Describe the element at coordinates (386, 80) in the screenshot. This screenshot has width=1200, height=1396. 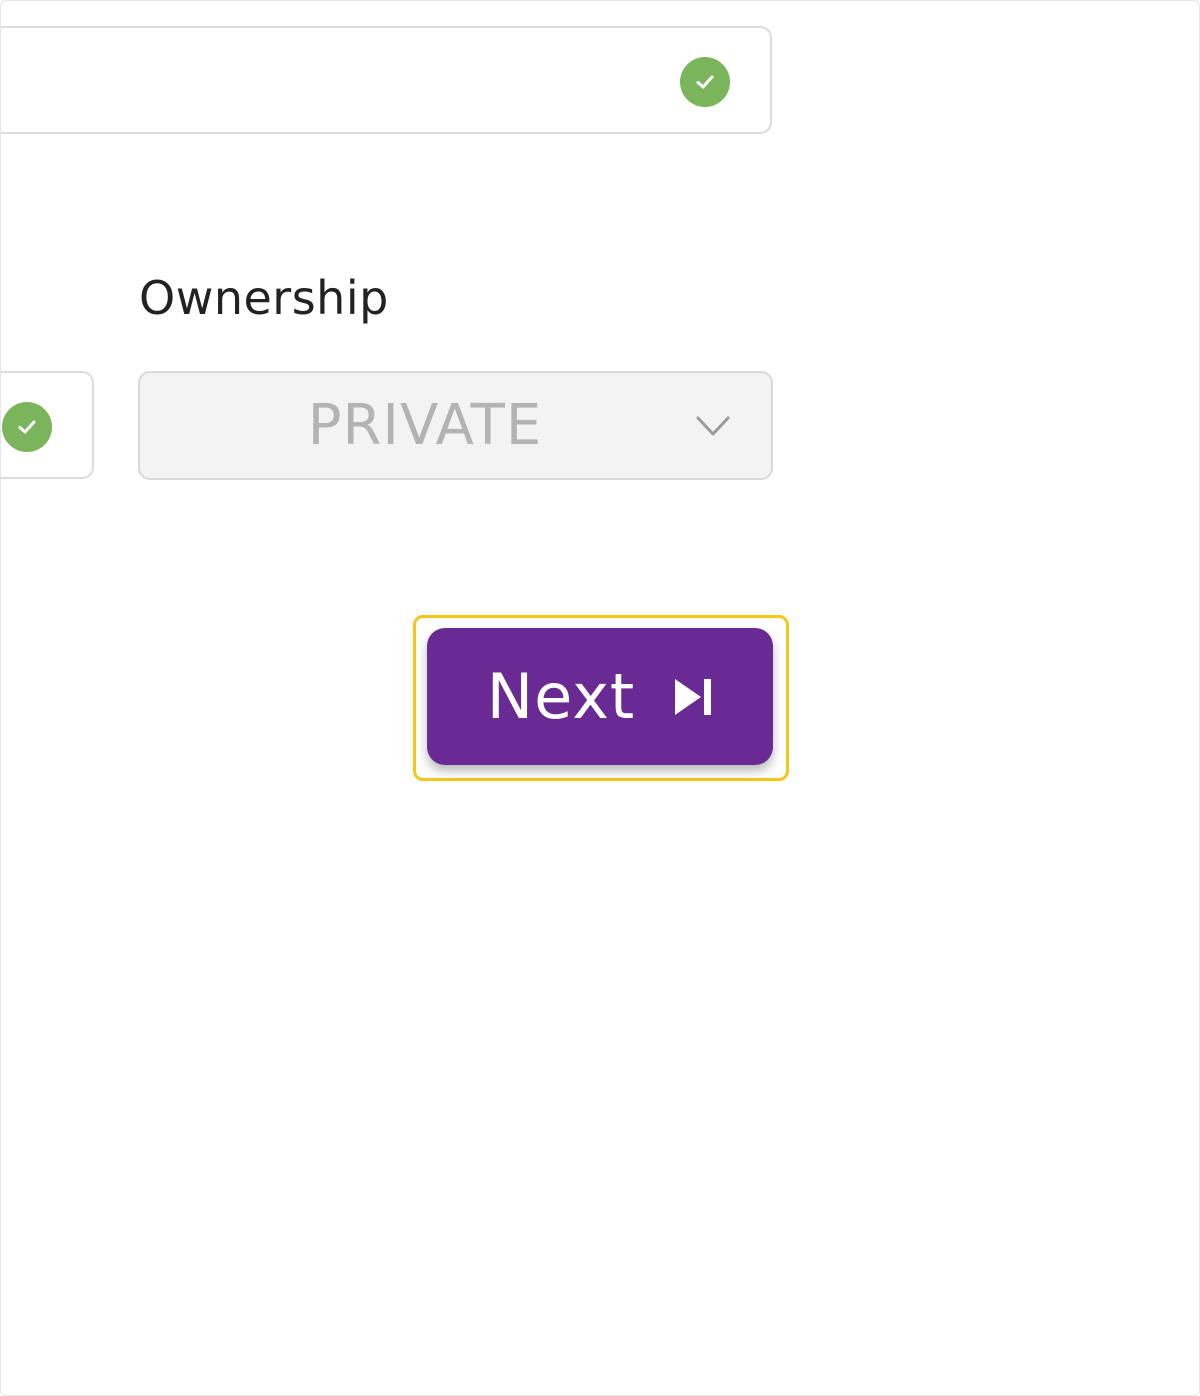
I see `text-field-top` at that location.